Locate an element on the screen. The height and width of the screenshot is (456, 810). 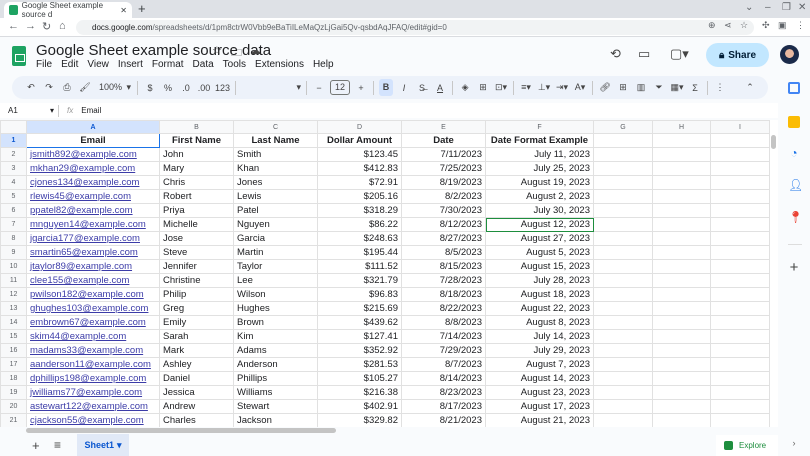
cell: July 29, 2023 is located at coordinates (539, 350).